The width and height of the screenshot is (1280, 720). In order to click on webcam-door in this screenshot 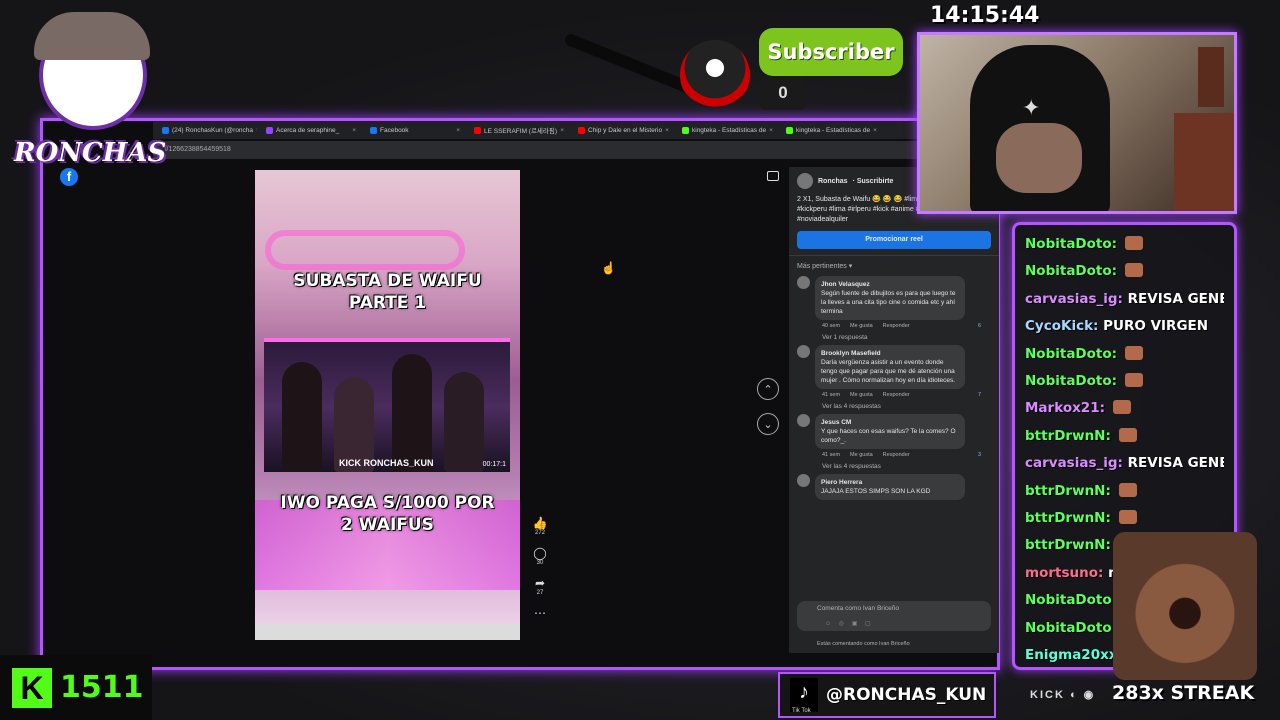, I will do `click(1211, 77)`.